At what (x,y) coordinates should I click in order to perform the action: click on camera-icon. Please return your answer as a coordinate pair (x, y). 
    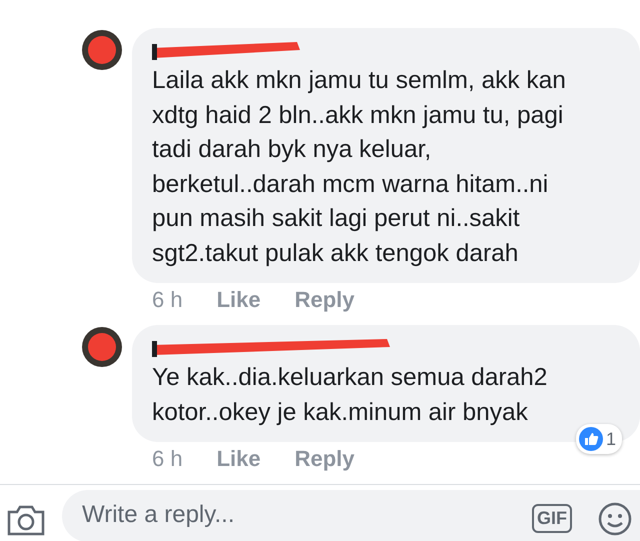
    Looking at the image, I should click on (26, 520).